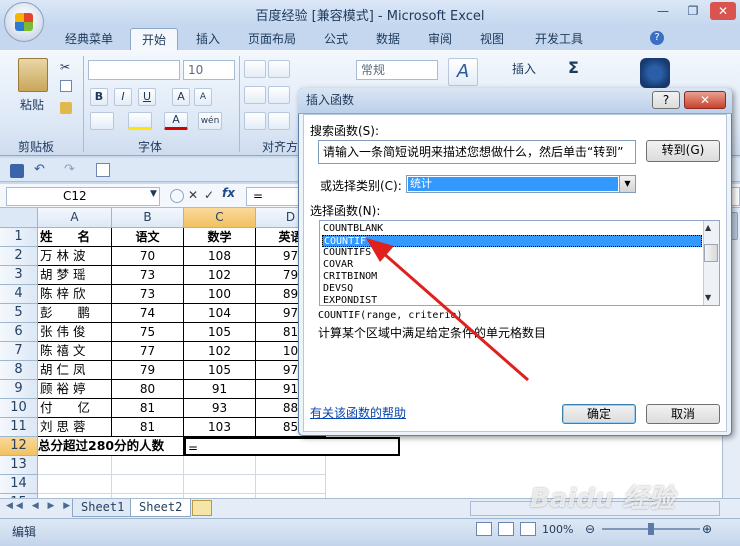 This screenshot has height=546, width=740. I want to click on function-item-selected: COUNTIF, so click(512, 241).